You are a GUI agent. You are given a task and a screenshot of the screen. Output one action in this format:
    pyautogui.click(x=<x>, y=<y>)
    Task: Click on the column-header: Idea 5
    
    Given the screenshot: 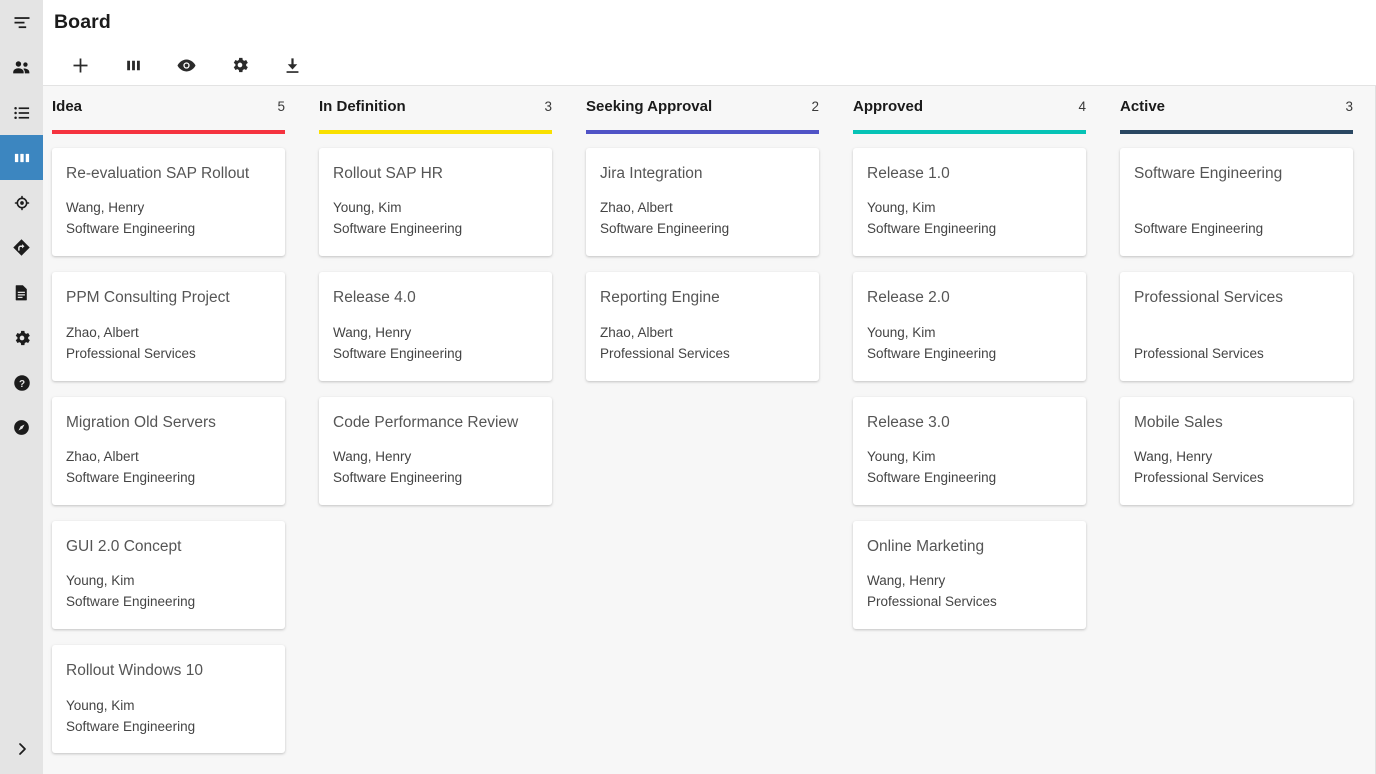 What is the action you would take?
    pyautogui.click(x=176, y=106)
    